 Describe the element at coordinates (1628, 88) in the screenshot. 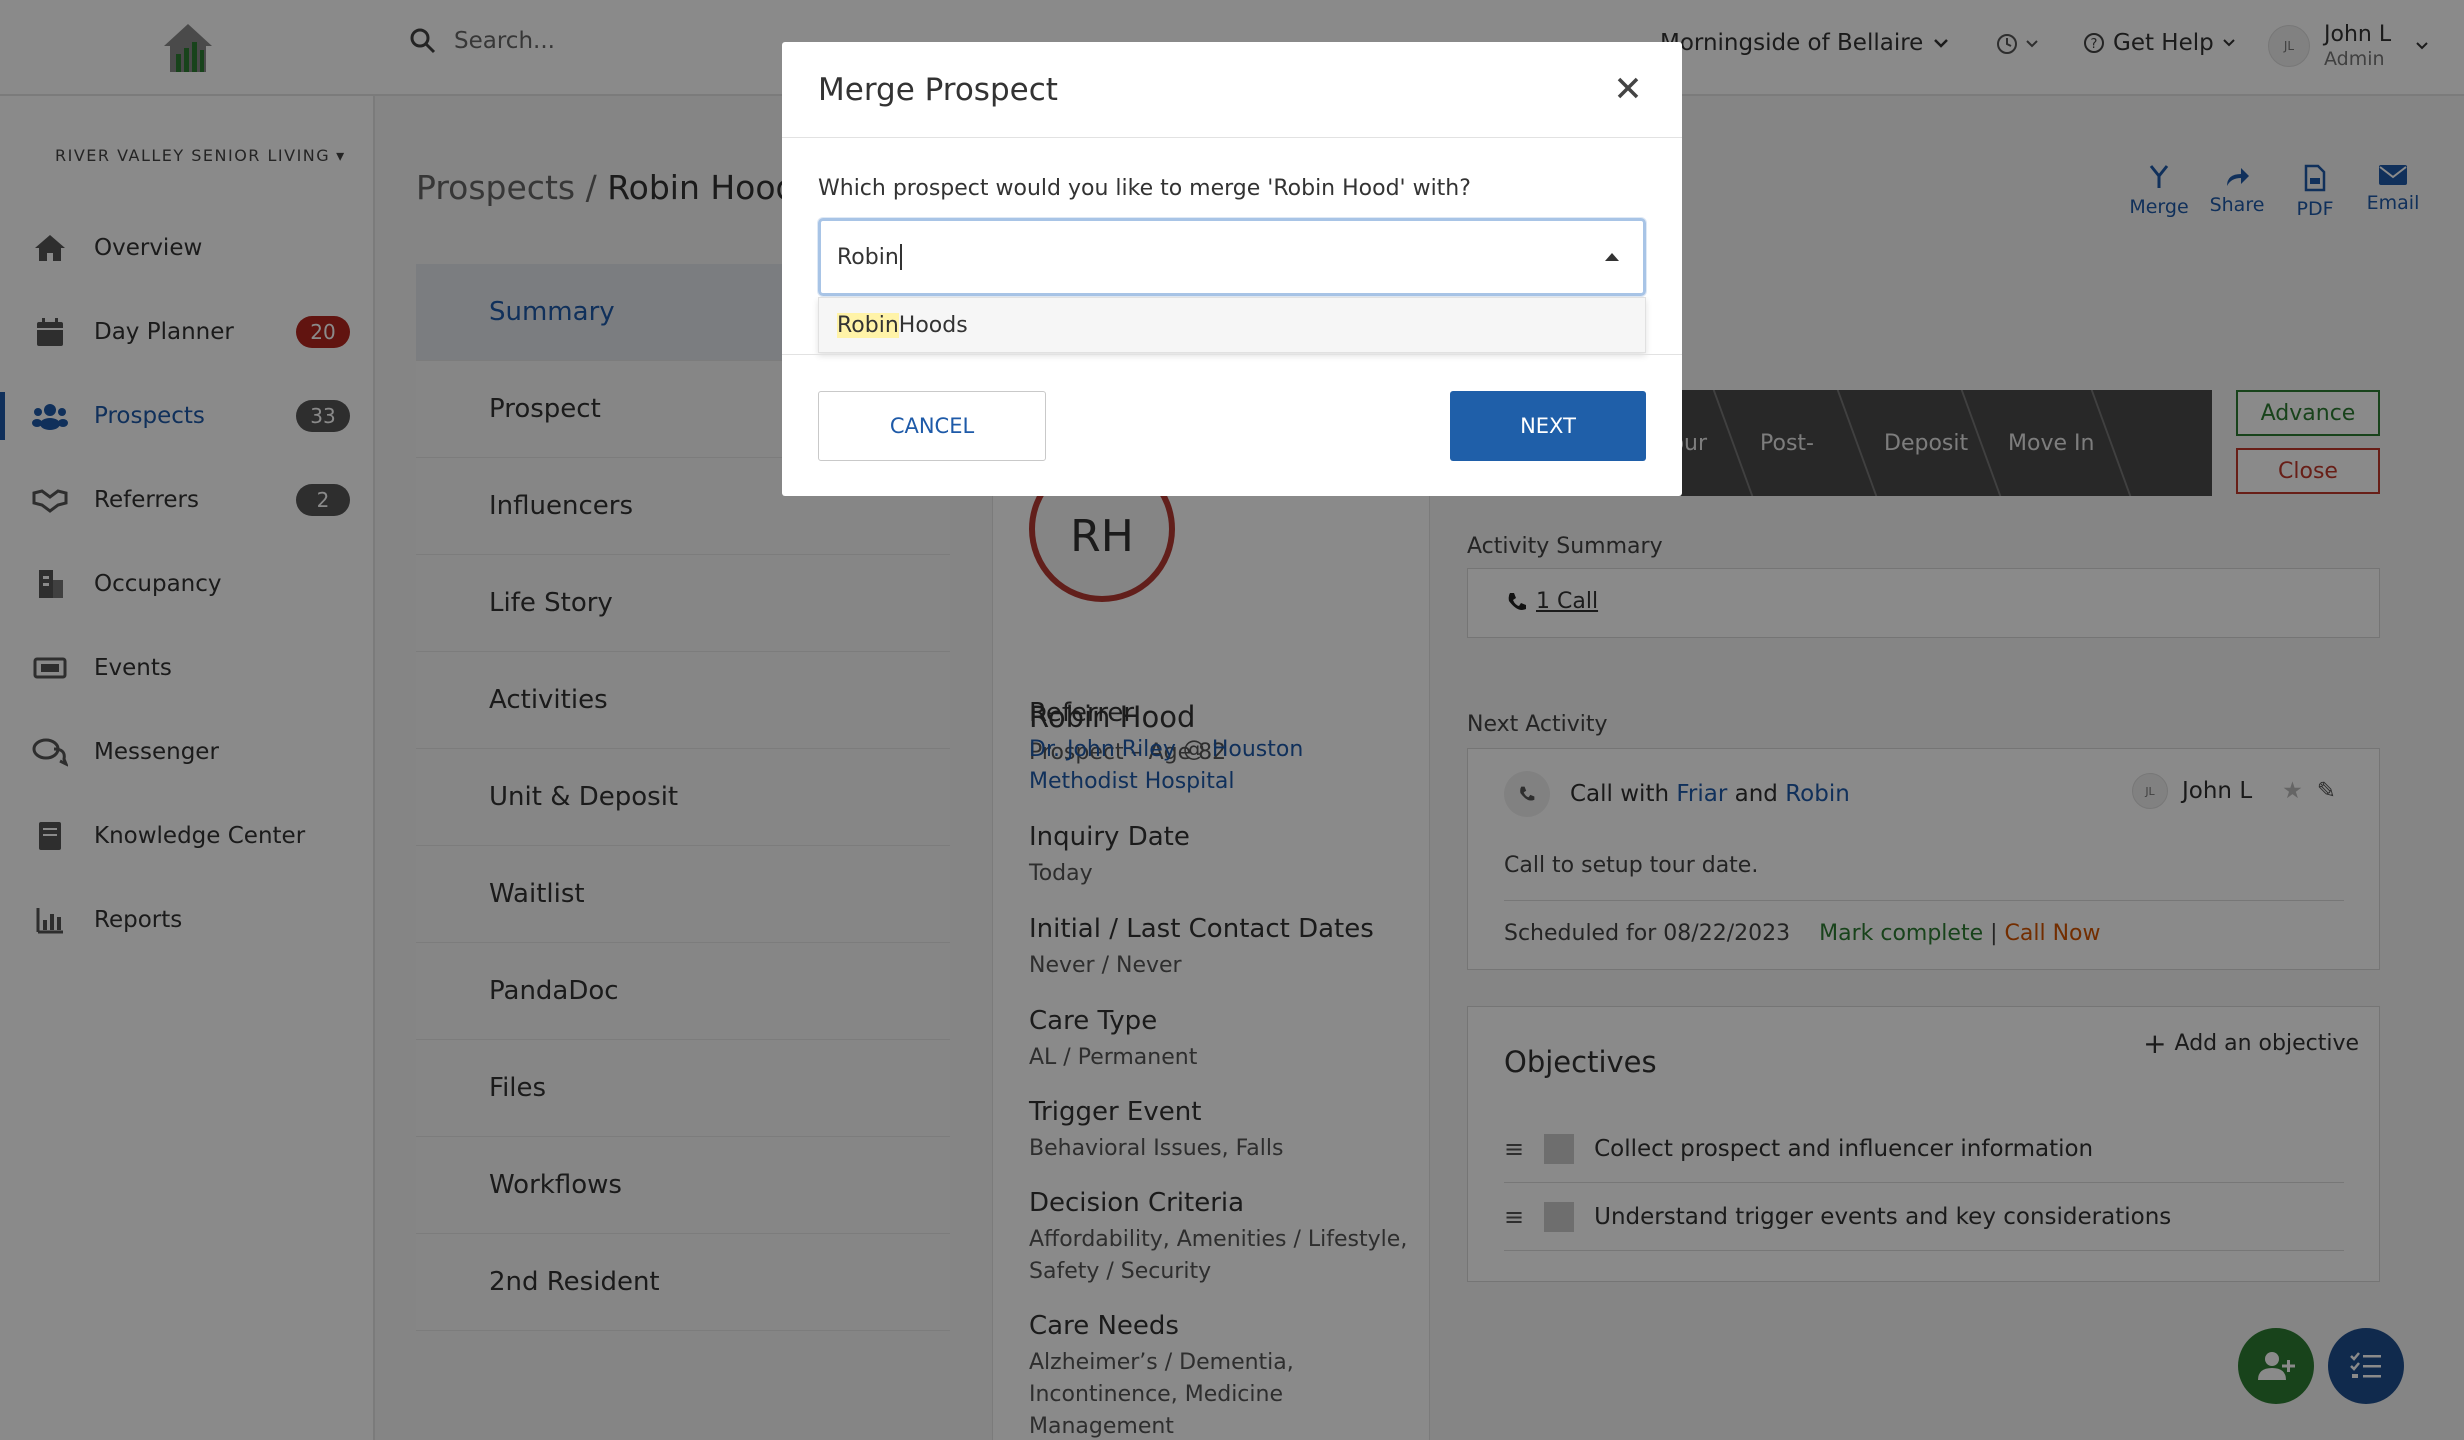

I see `close-icon` at that location.